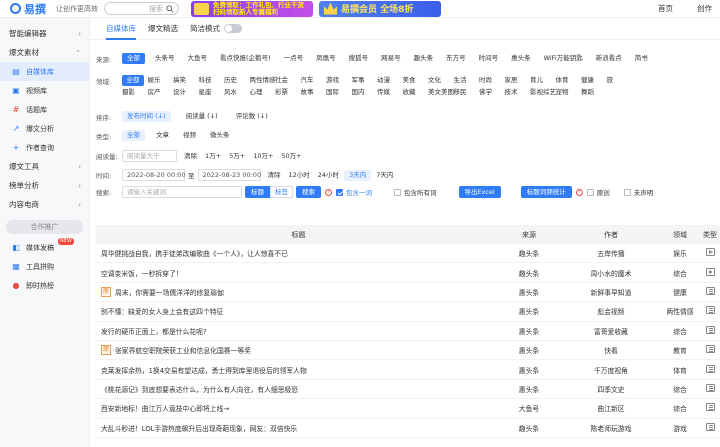  Describe the element at coordinates (44, 71) in the screenshot. I see `sidebar-item-media-library: ▤ 自媒体库` at that location.